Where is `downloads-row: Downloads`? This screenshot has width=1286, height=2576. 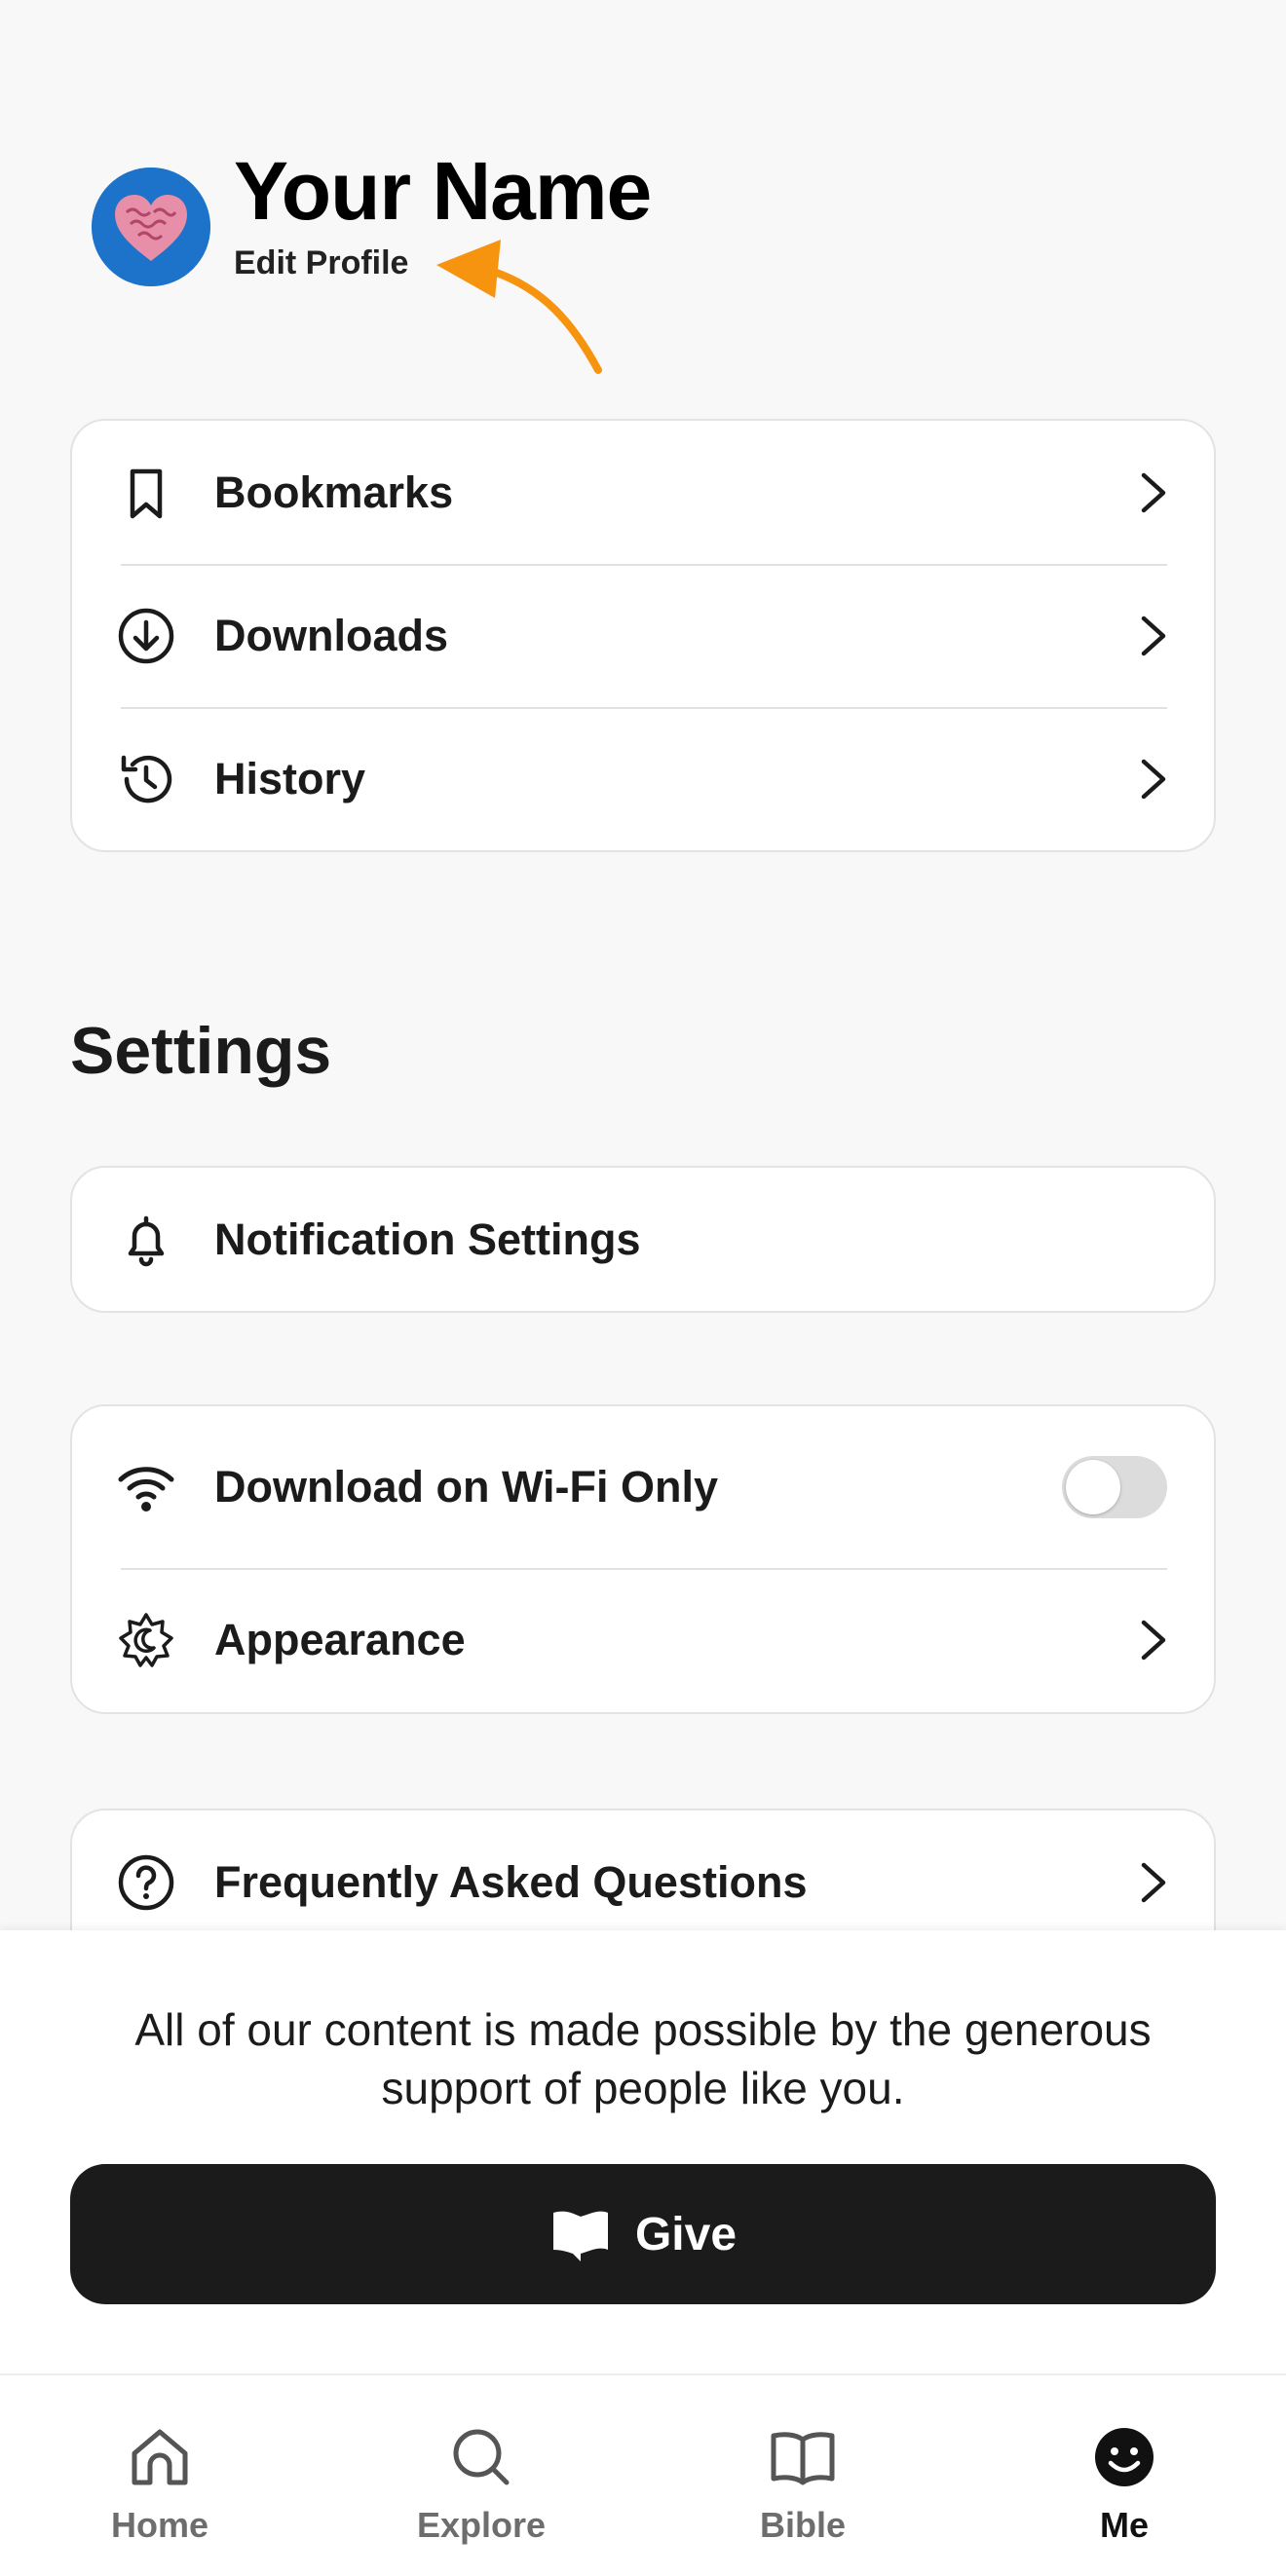 downloads-row: Downloads is located at coordinates (643, 635).